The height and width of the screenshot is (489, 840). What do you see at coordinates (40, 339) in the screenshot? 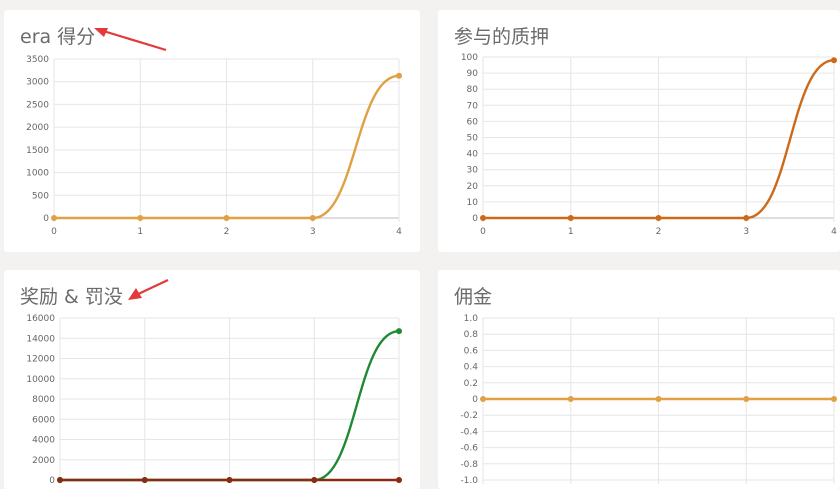
I see `y-tick-label: 14000` at bounding box center [40, 339].